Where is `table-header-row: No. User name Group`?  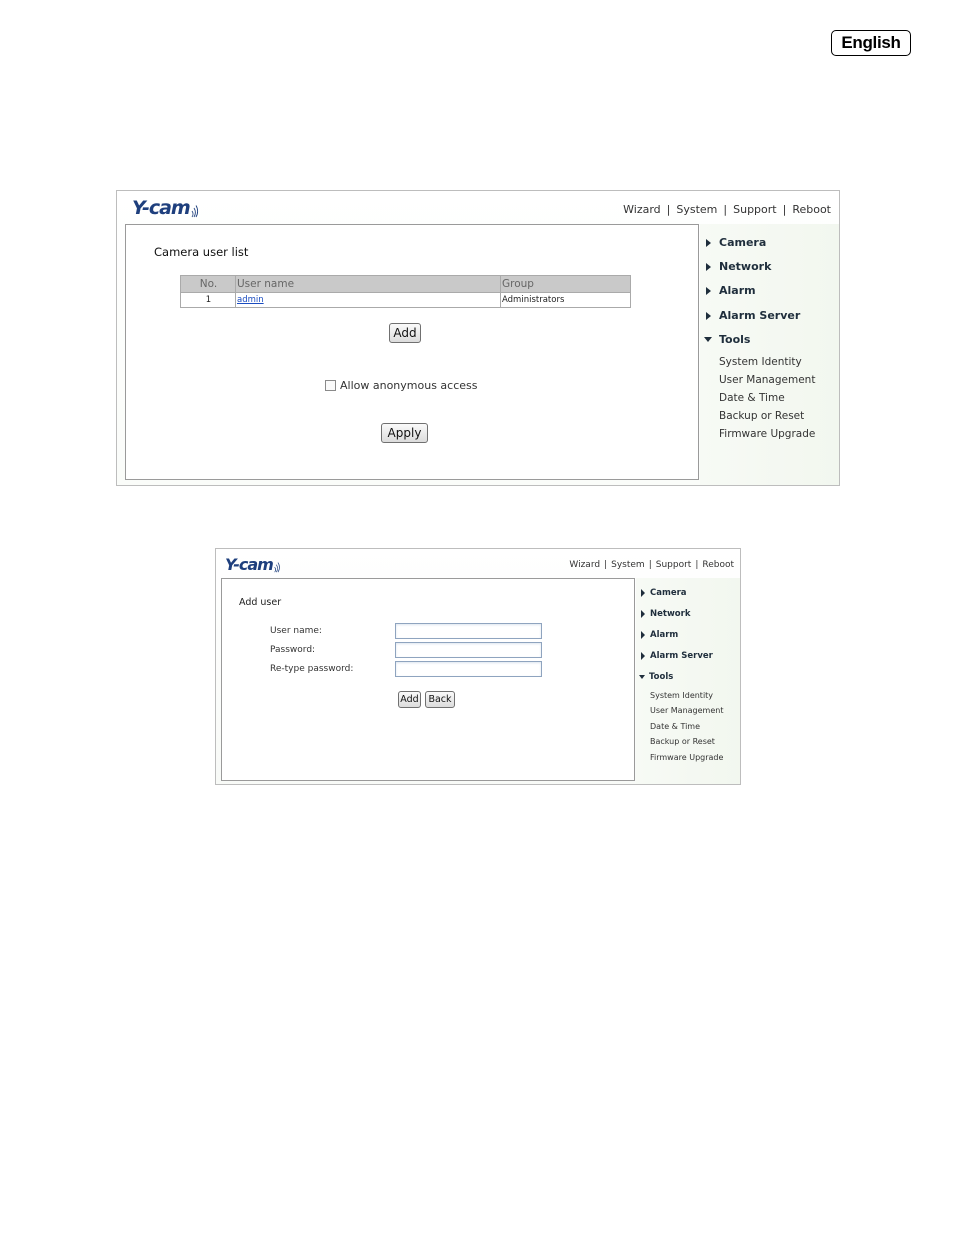
table-header-row: No. User name Group is located at coordinates (405, 284).